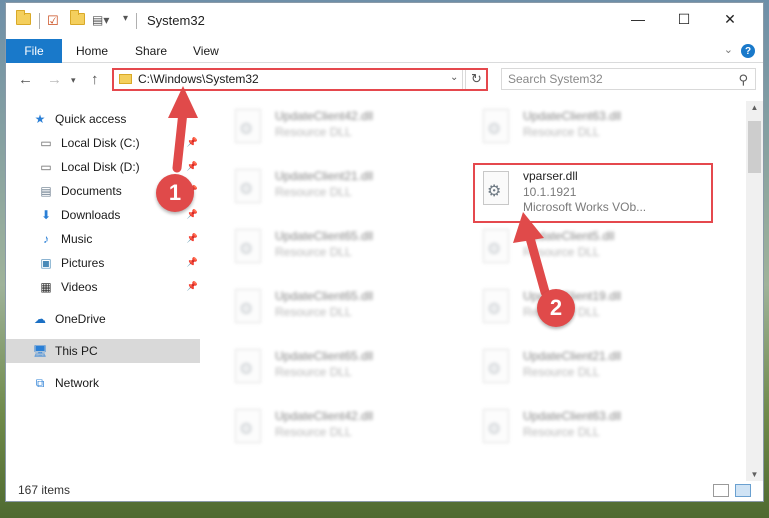  I want to click on scrollbar-thumb, so click(754, 147).